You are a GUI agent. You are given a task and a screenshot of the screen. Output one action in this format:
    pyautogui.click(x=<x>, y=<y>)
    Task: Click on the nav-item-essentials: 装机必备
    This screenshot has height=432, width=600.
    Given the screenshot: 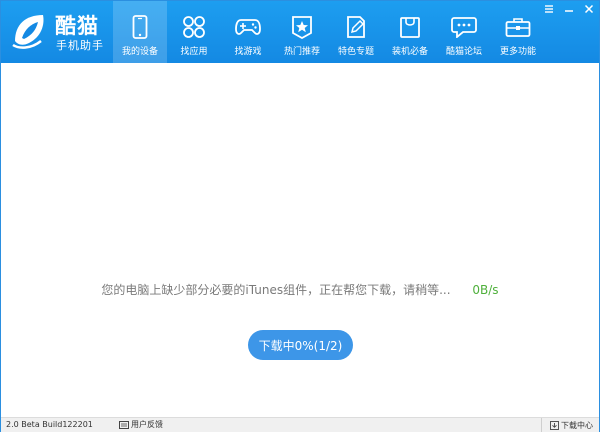 What is the action you would take?
    pyautogui.click(x=410, y=32)
    